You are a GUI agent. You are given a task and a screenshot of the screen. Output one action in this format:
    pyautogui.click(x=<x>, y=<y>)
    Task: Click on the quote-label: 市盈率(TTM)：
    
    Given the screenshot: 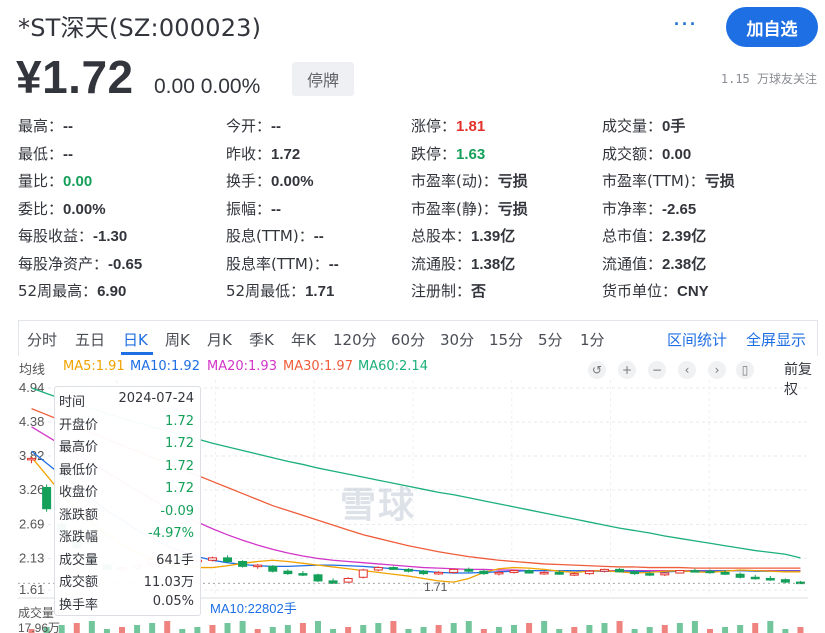 What is the action you would take?
    pyautogui.click(x=653, y=181)
    